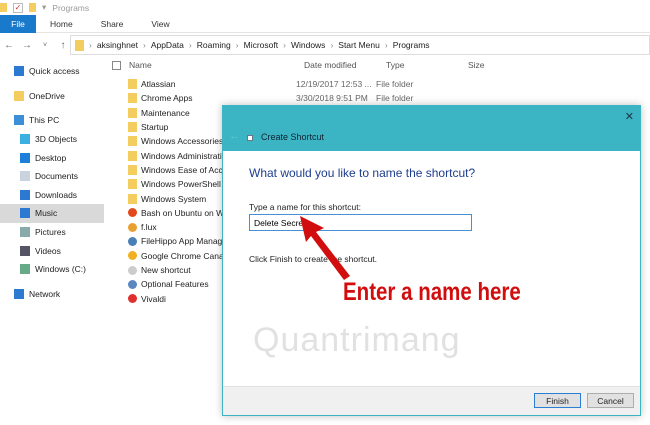 The height and width of the screenshot is (425, 650). I want to click on tab-home: Home, so click(61, 24).